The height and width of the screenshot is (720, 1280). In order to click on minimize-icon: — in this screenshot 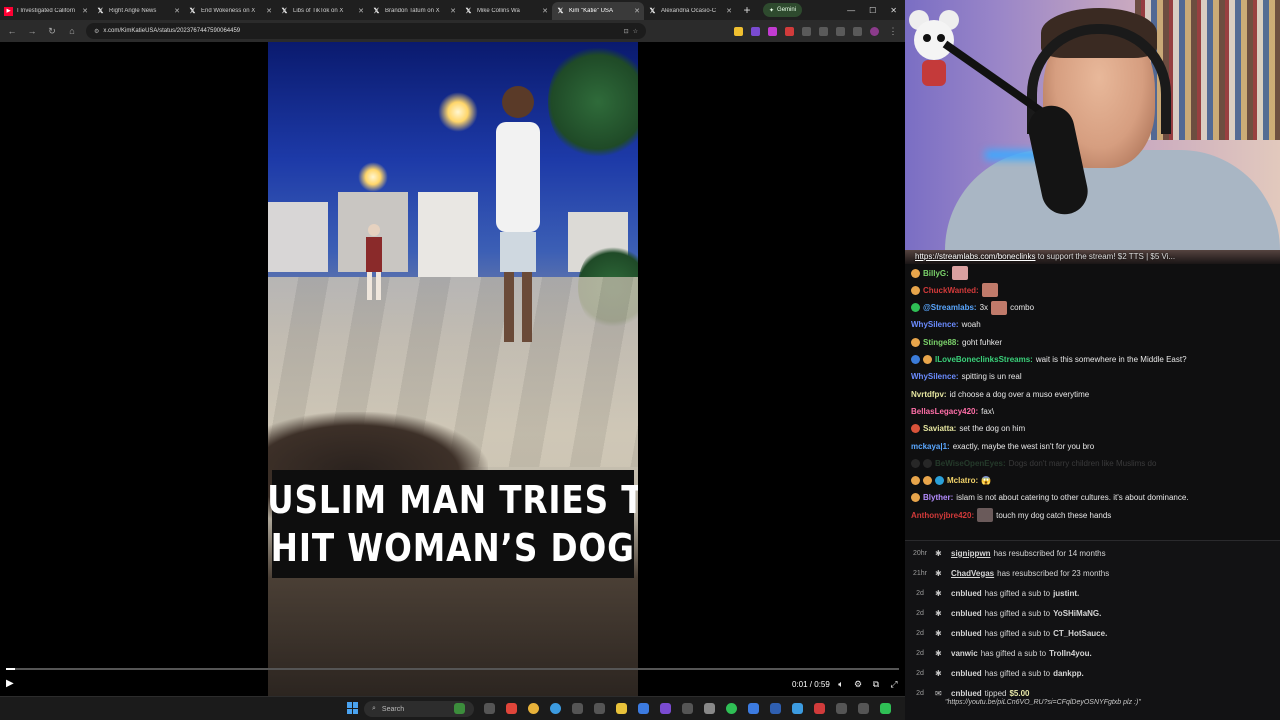, I will do `click(851, 10)`.